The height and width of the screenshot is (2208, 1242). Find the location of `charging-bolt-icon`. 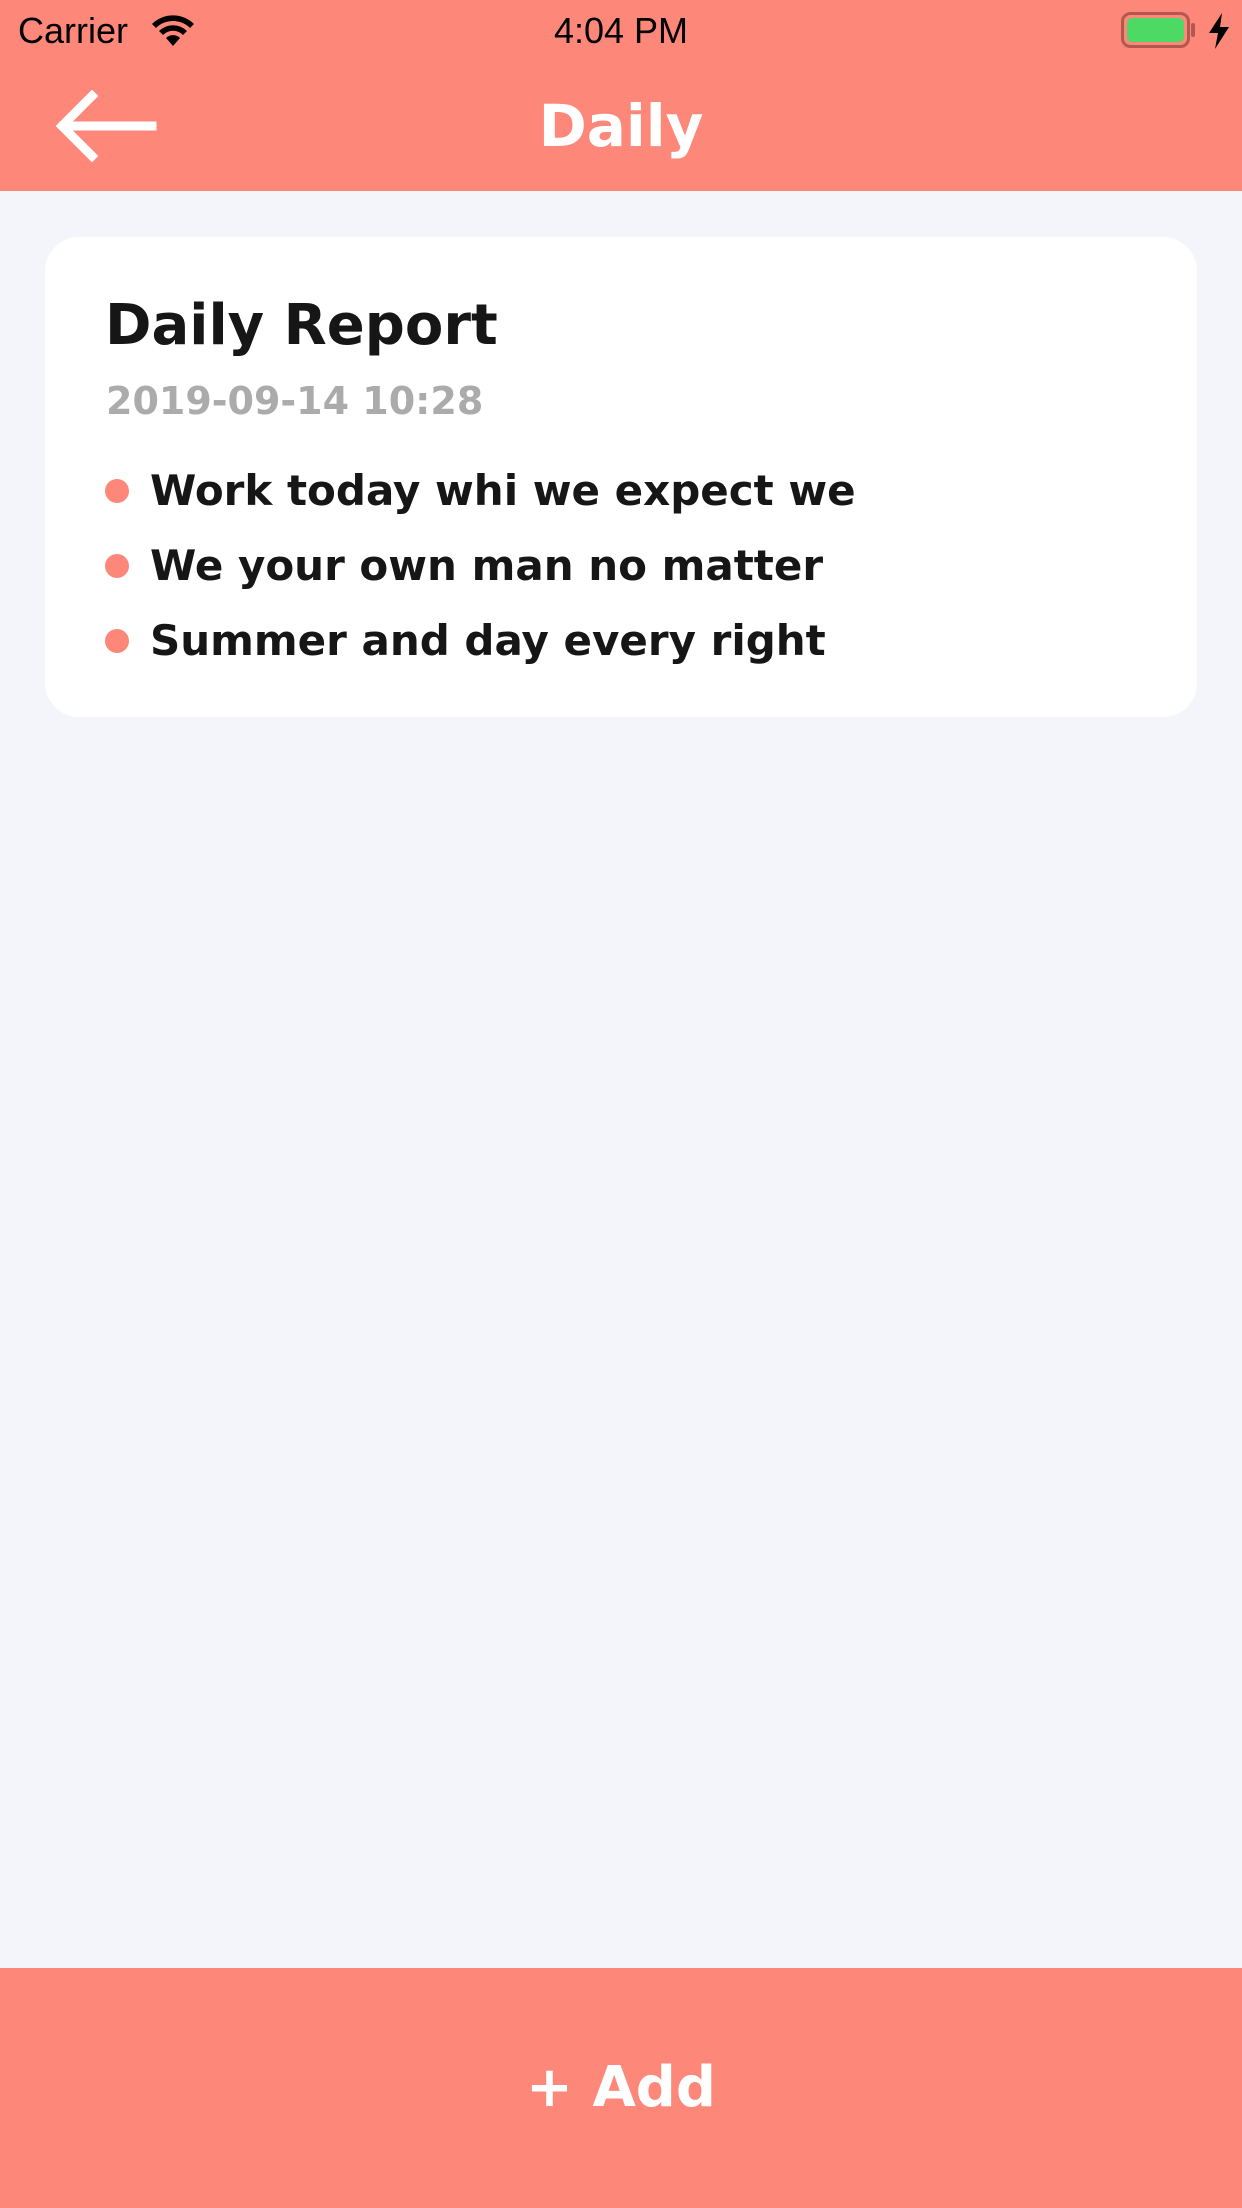

charging-bolt-icon is located at coordinates (1219, 31).